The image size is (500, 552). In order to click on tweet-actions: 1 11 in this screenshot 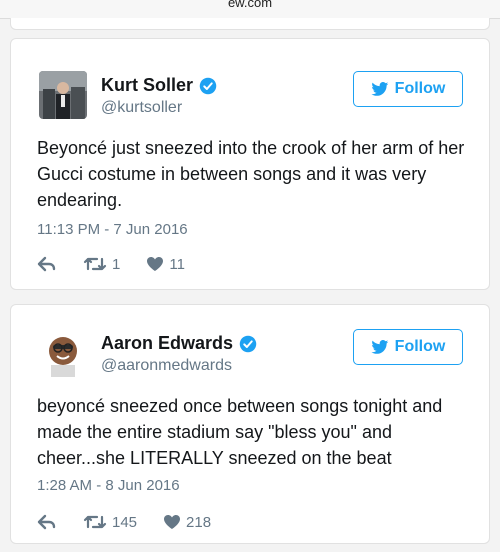, I will do `click(124, 264)`.